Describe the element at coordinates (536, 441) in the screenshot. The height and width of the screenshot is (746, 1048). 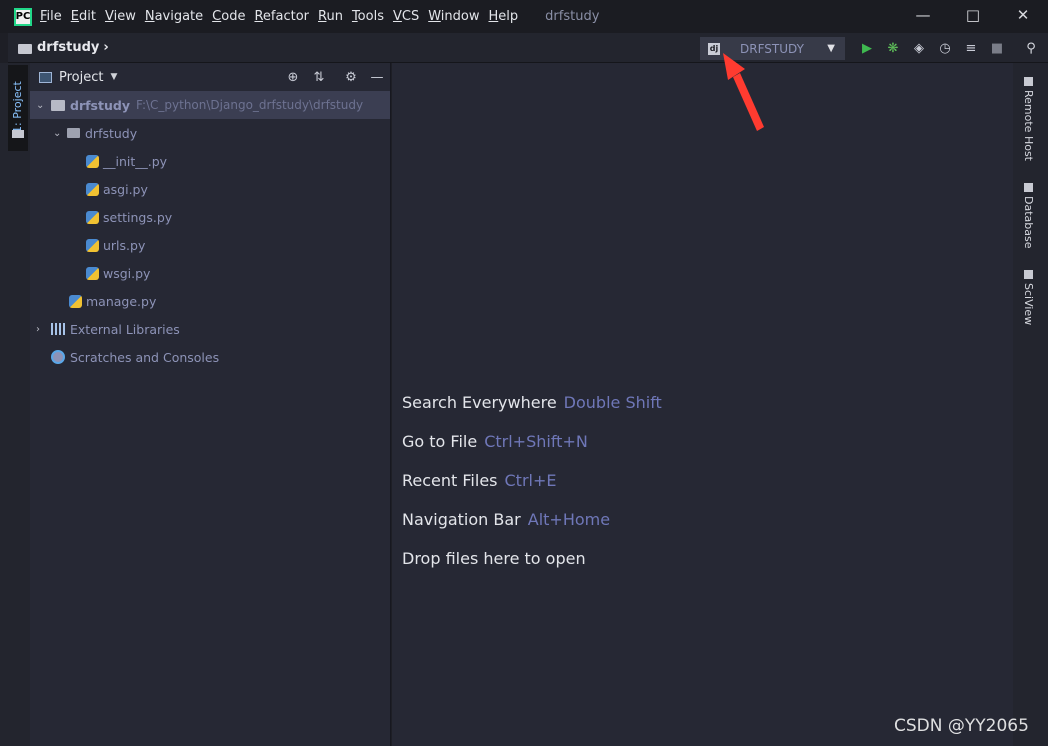
I see `tip-shortcut: Ctrl+Shift+N` at that location.